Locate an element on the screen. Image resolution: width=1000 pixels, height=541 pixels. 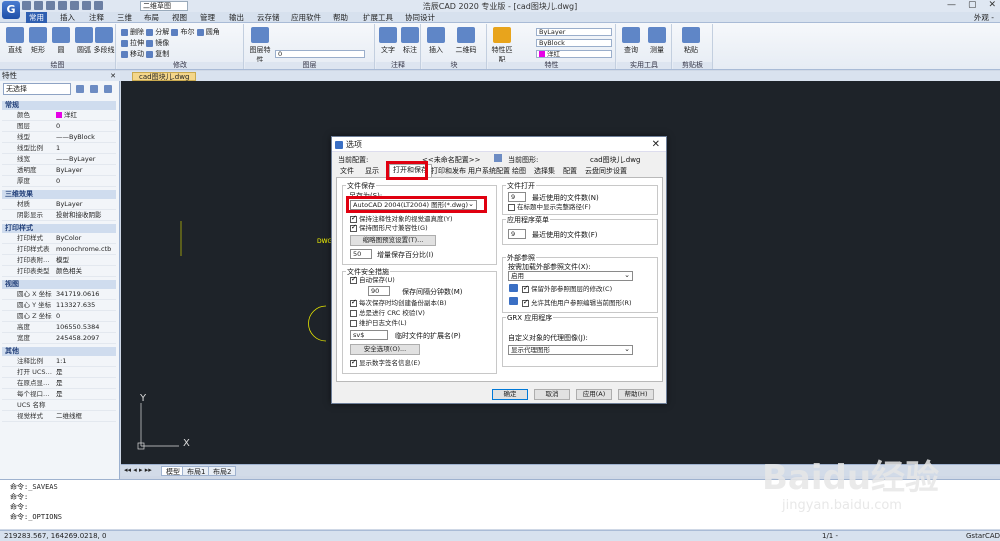
prop-row: 材质 ByLayer is located at coordinates (59, 205).